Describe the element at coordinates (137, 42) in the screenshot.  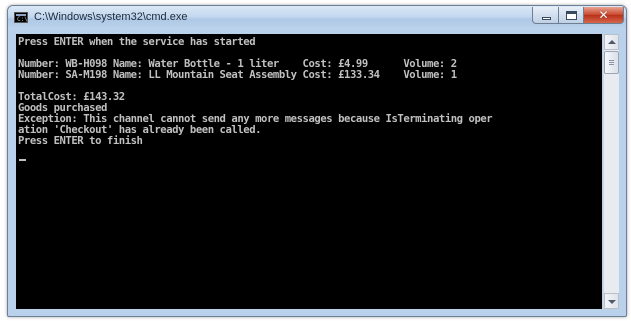
I see `console-line: Press ENTER when the service has started` at that location.